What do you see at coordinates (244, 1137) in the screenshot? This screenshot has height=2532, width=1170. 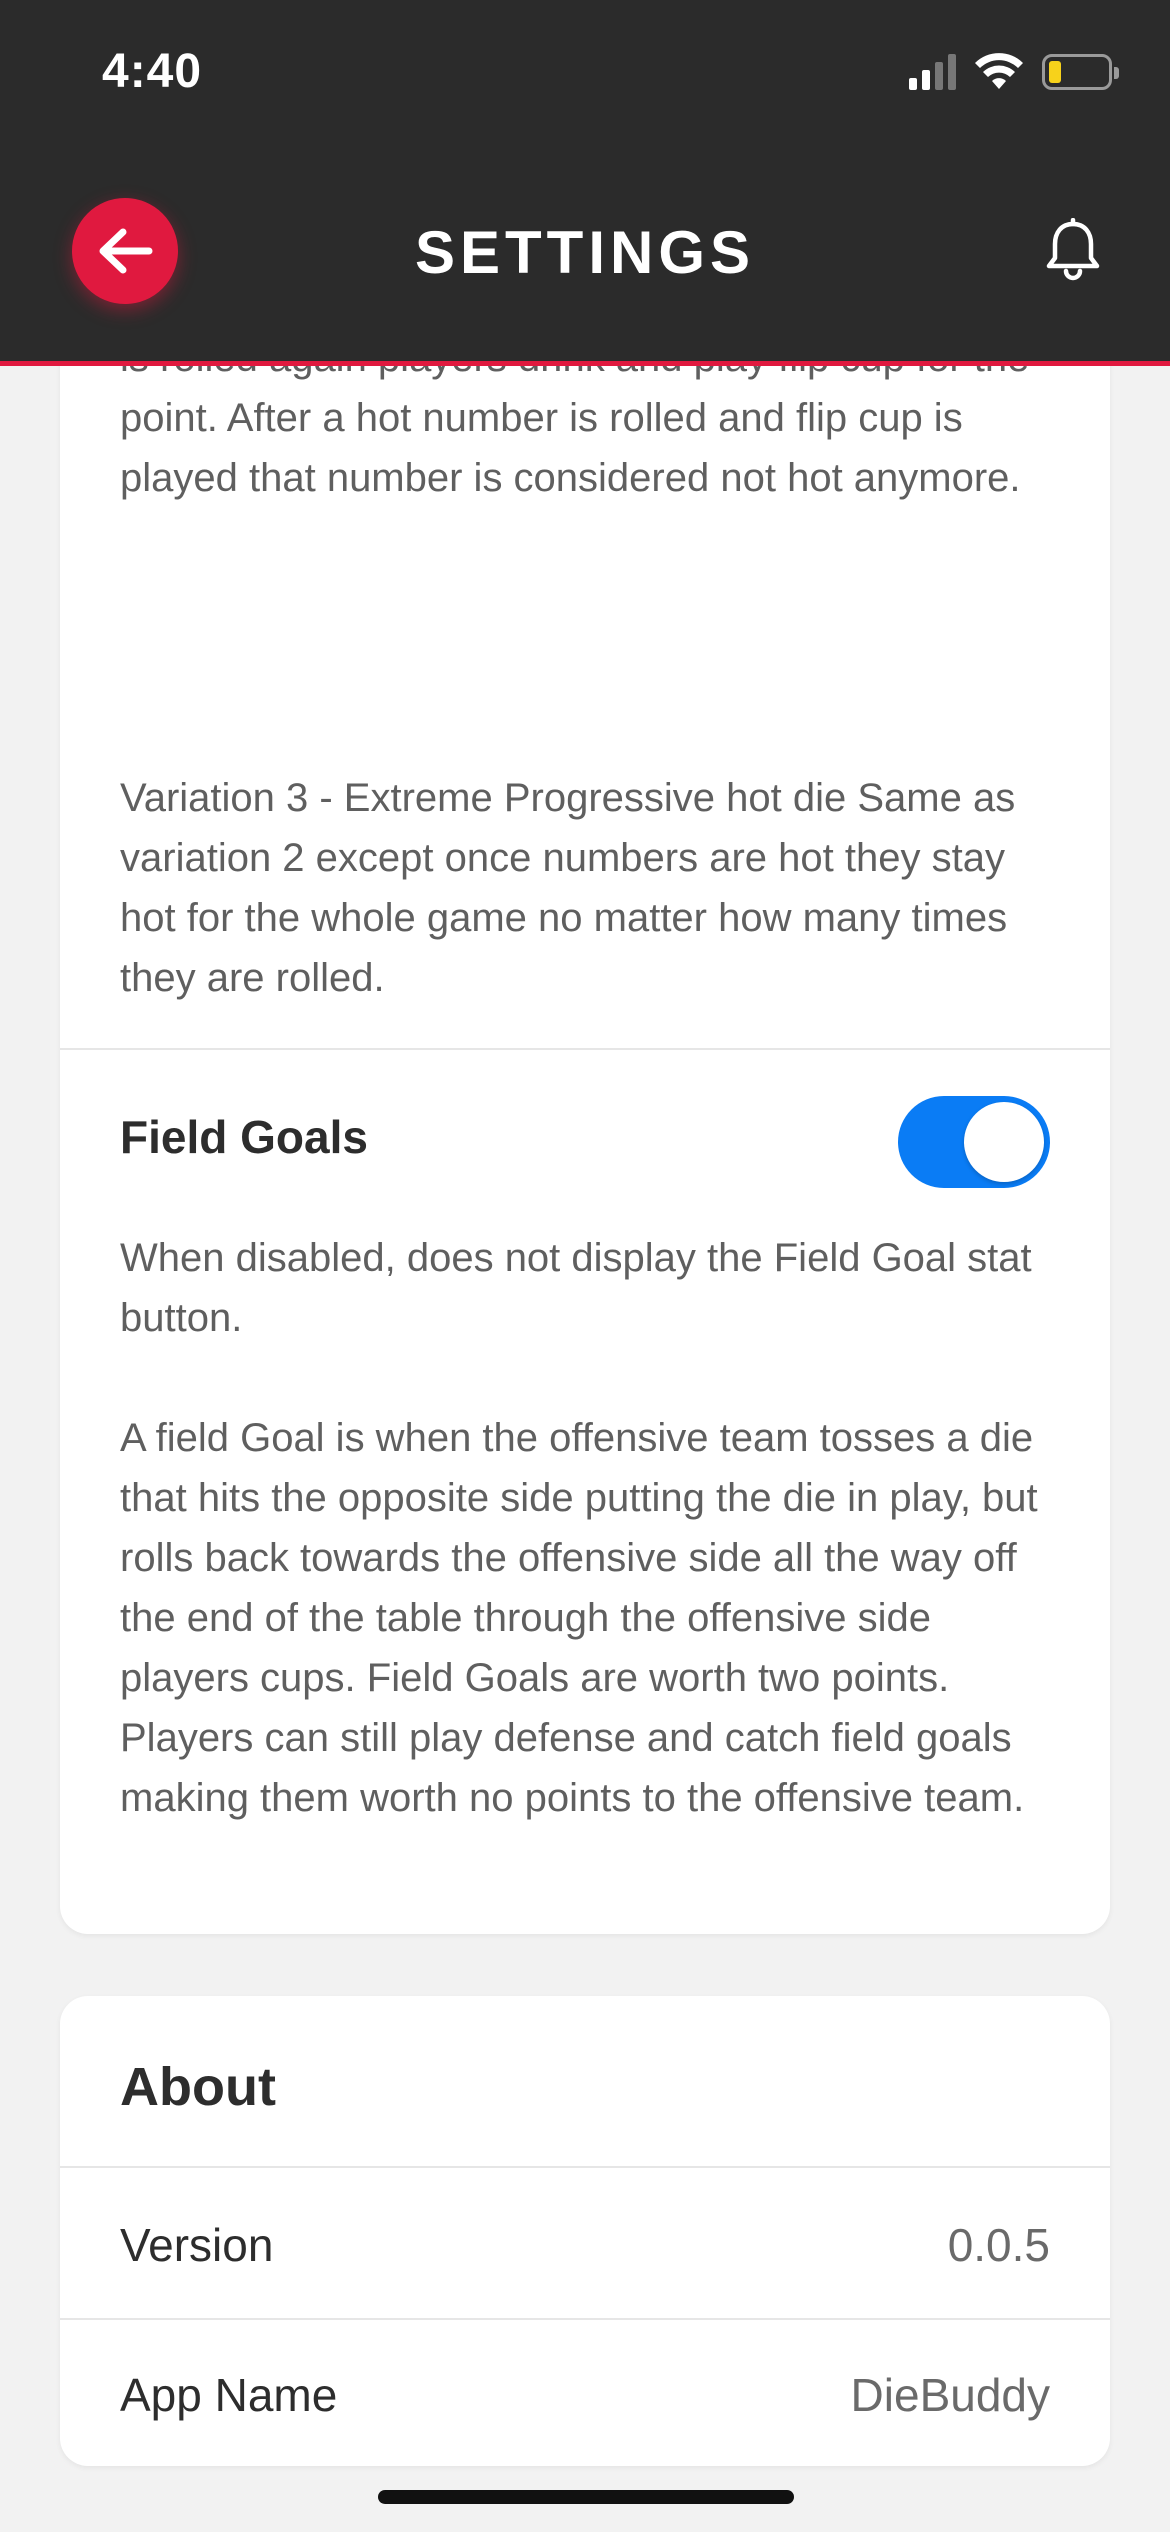 I see `field-goals-title: Field Goals` at bounding box center [244, 1137].